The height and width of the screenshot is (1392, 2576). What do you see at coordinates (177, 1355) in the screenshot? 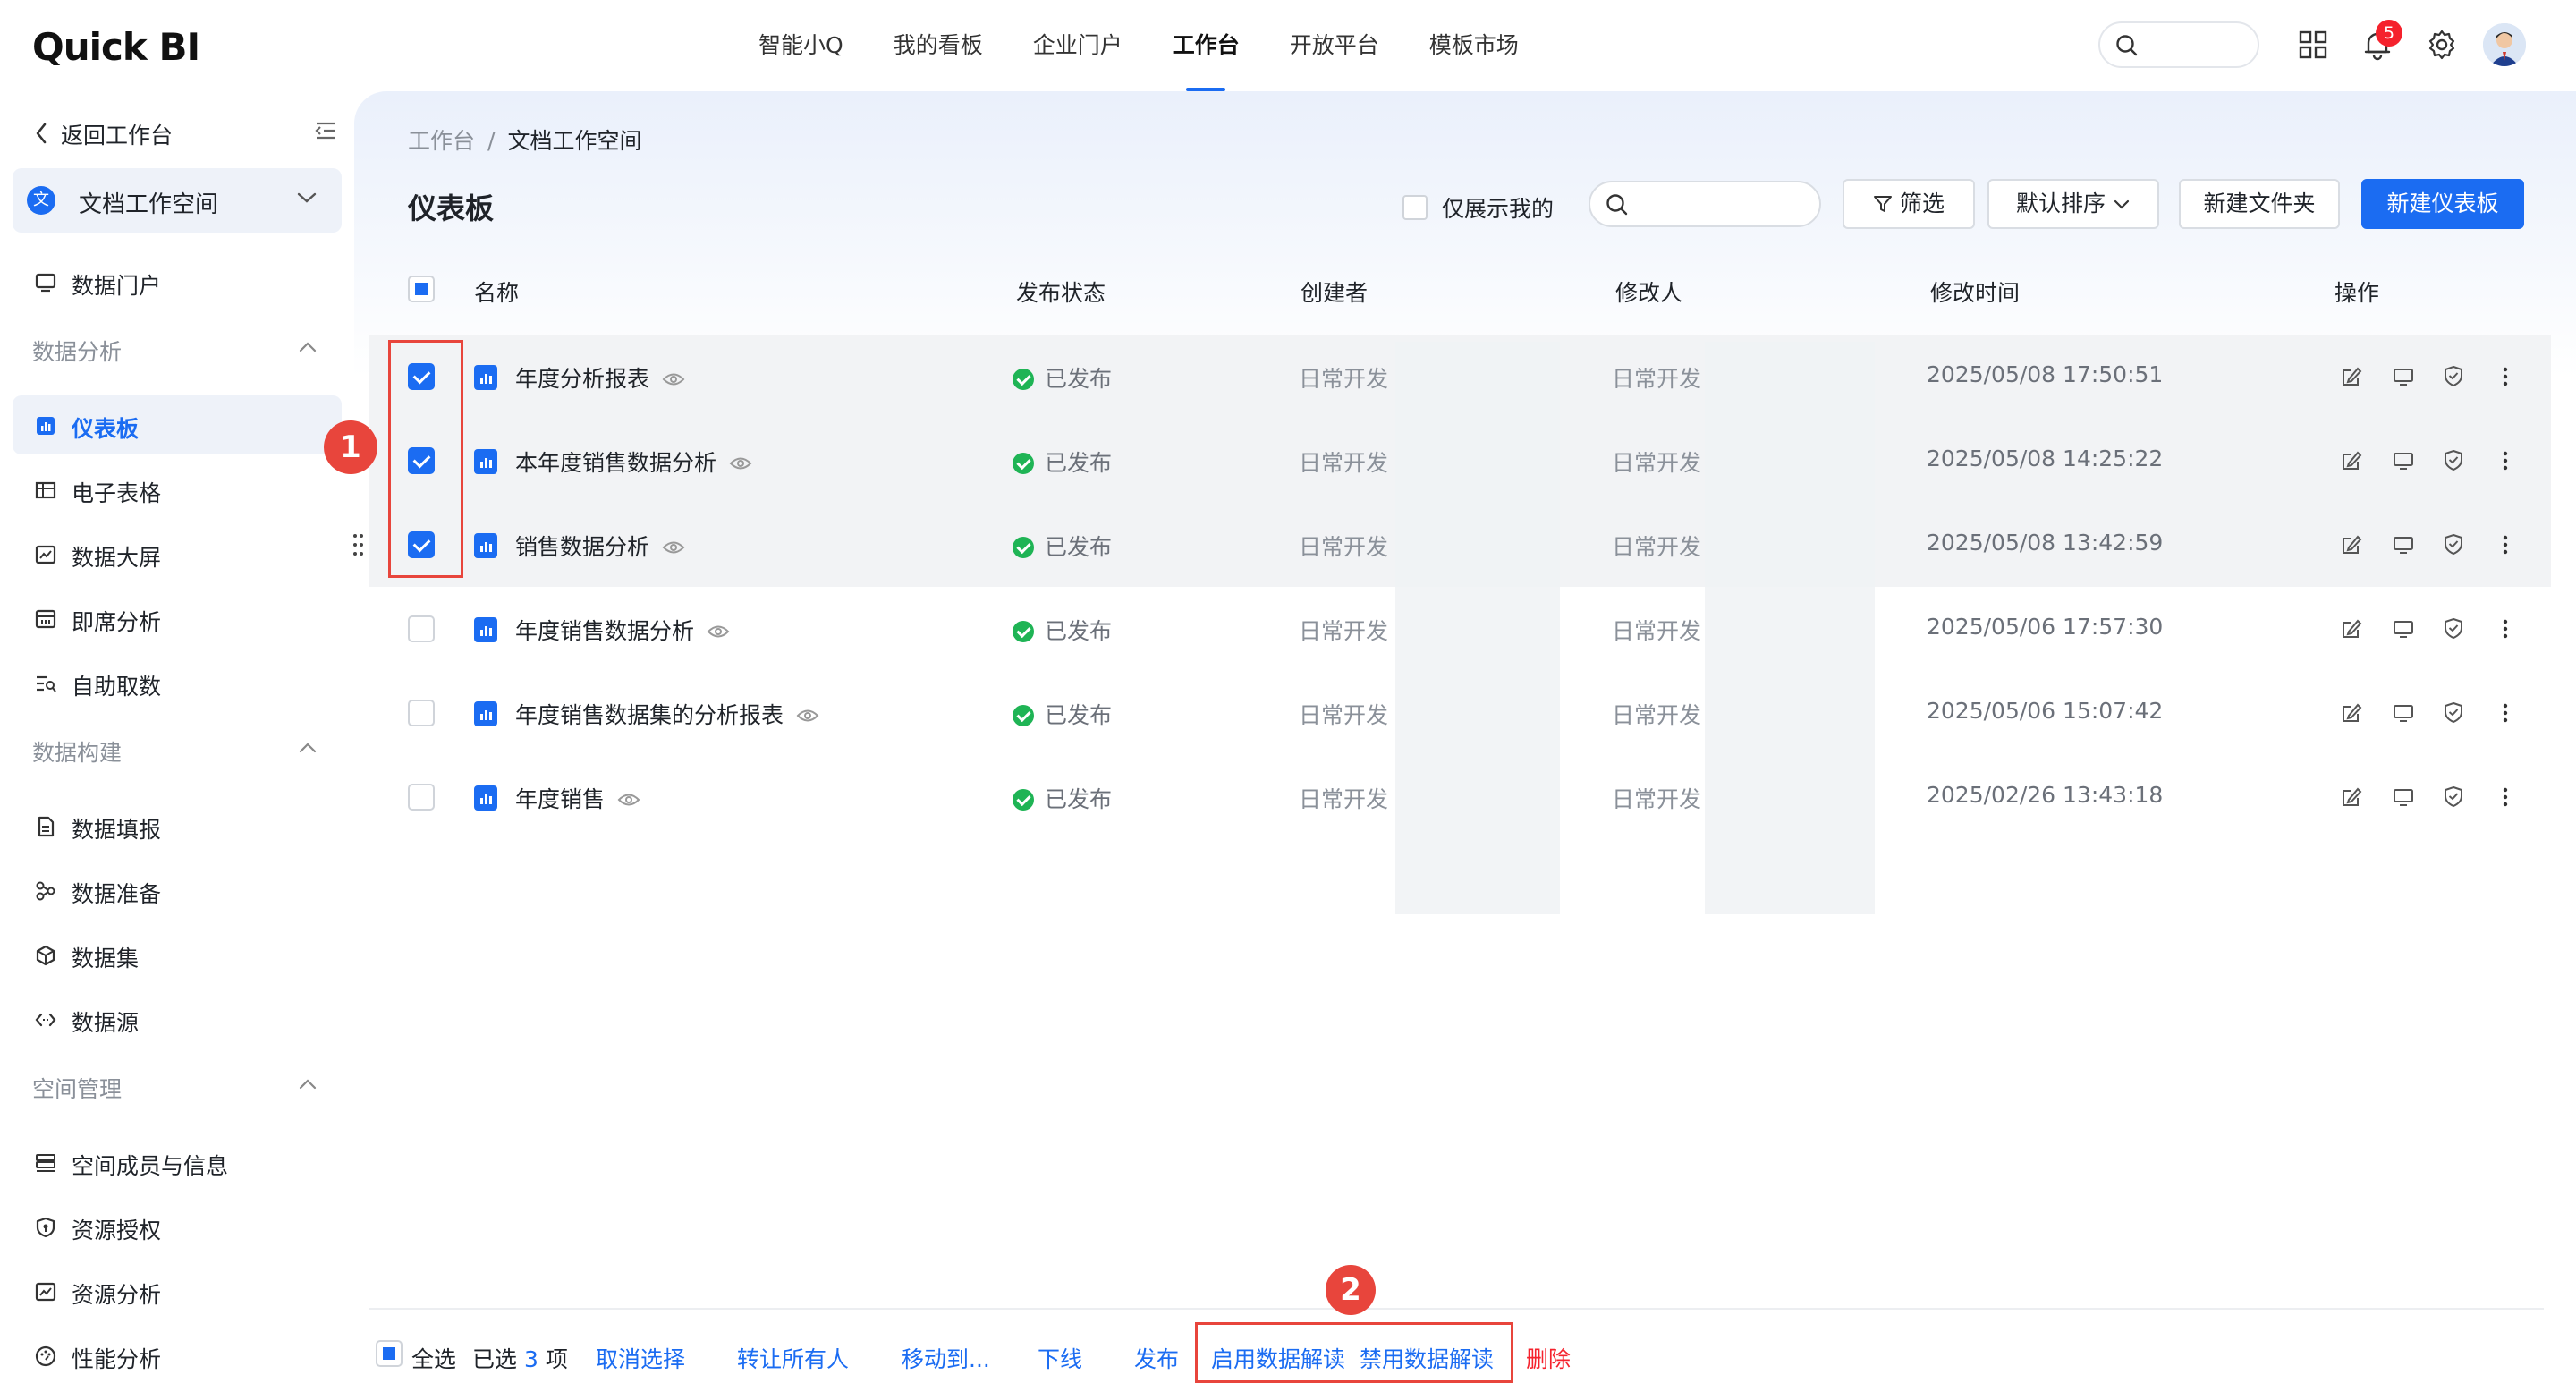
I see `sidebar-item-performance: 性能分析` at bounding box center [177, 1355].